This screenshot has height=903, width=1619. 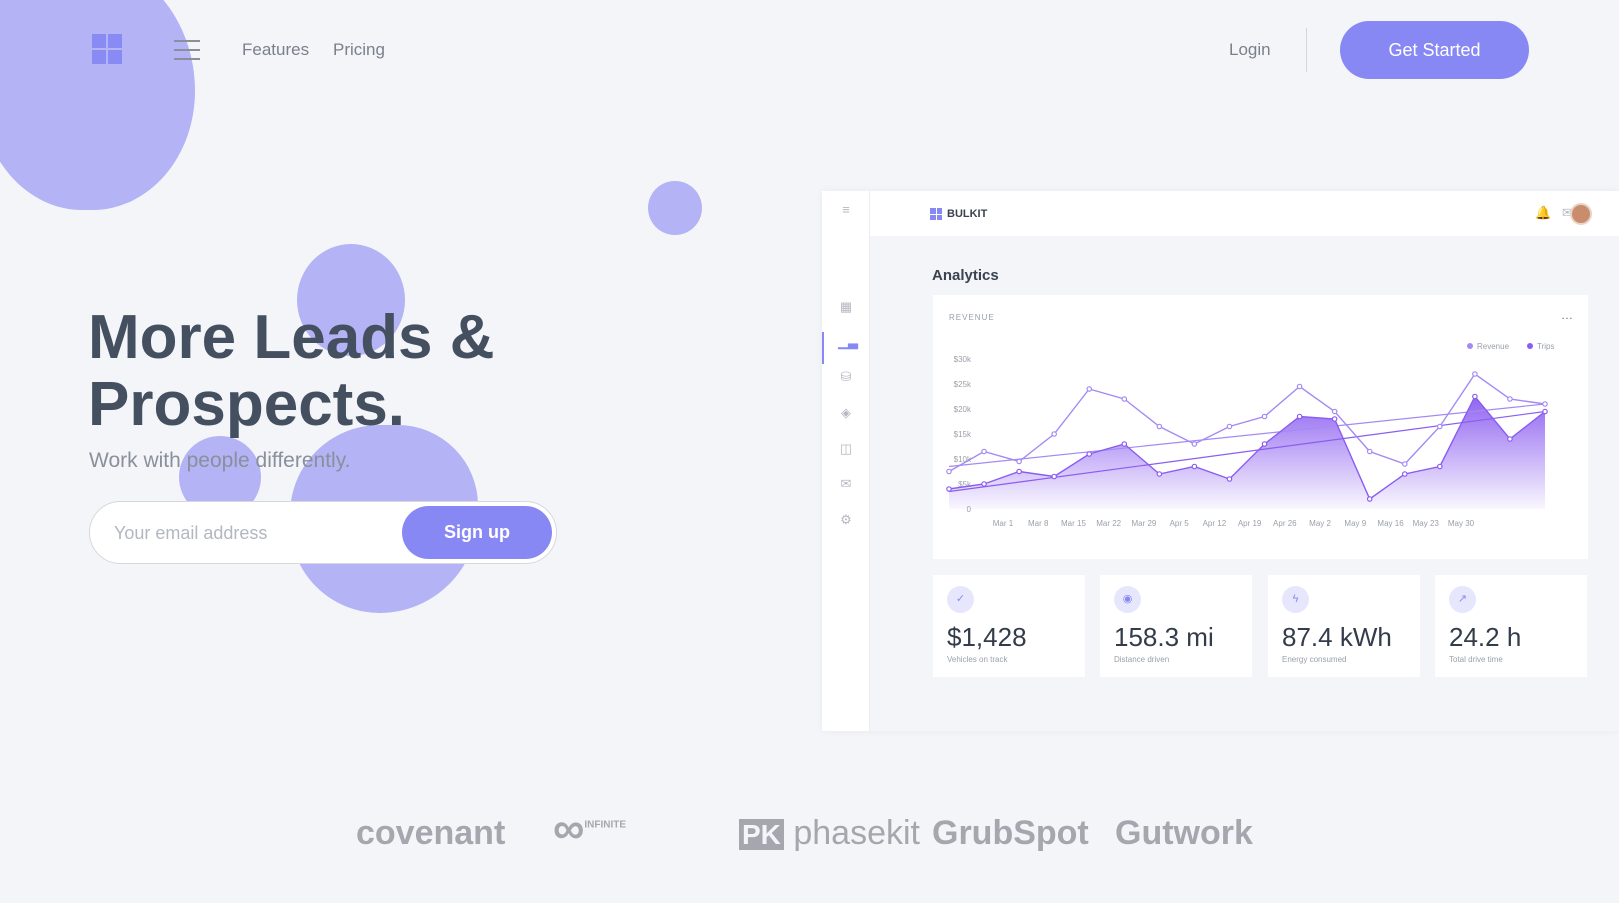 I want to click on x-tick-label: May 9, so click(x=1355, y=523).